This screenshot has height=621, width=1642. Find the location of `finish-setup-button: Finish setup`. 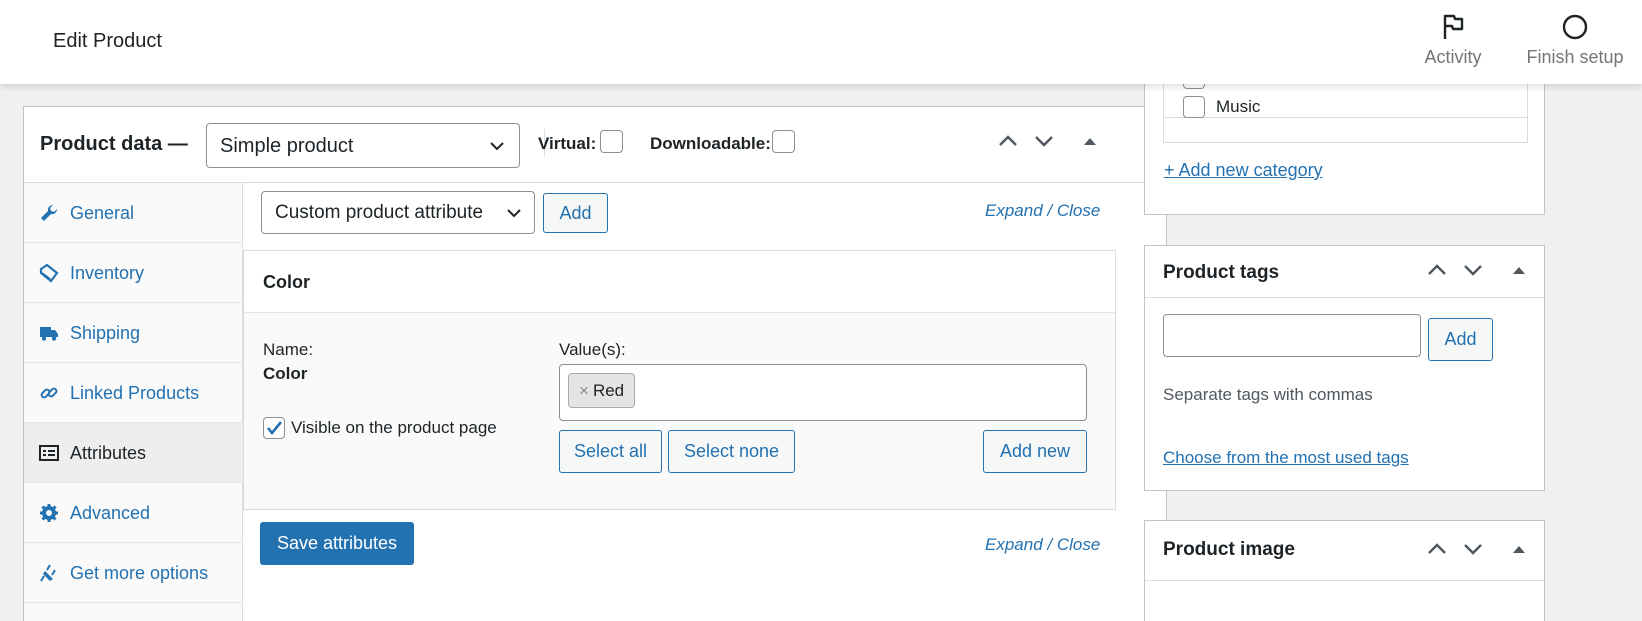

finish-setup-button: Finish setup is located at coordinates (1575, 40).